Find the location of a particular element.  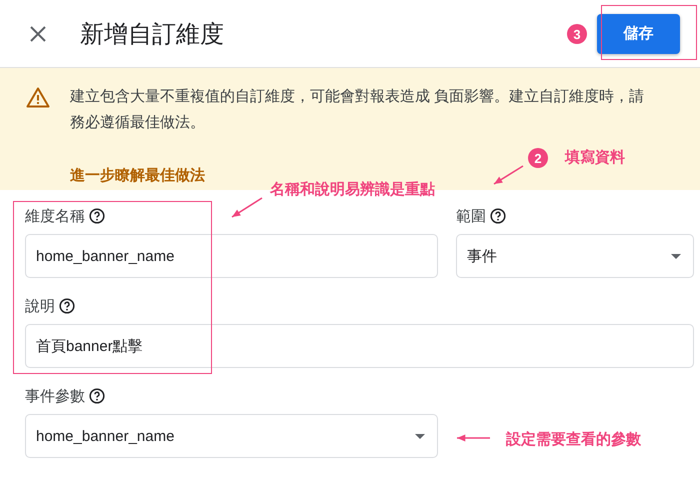

annotation-note: 名稱和說明易辨識是重點 is located at coordinates (352, 189).